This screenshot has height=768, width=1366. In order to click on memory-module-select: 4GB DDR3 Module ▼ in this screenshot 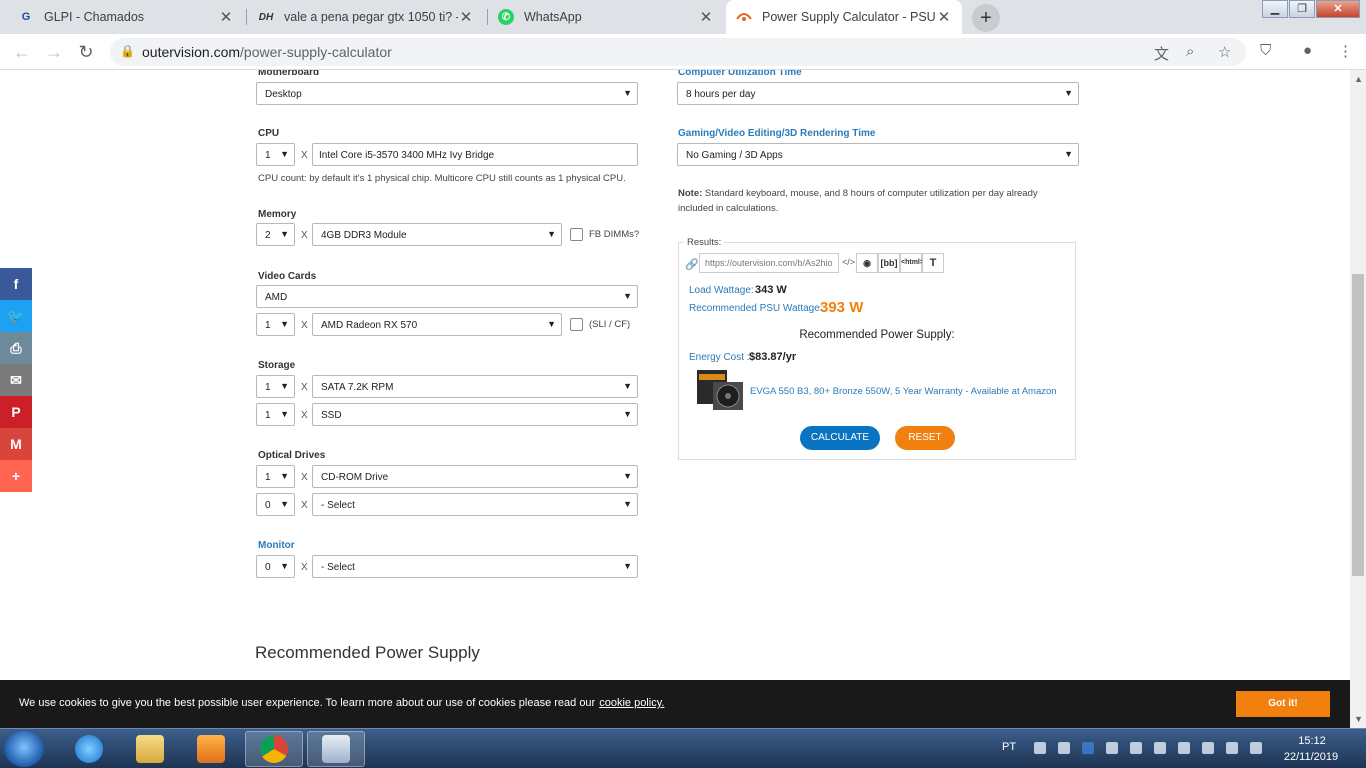, I will do `click(437, 234)`.